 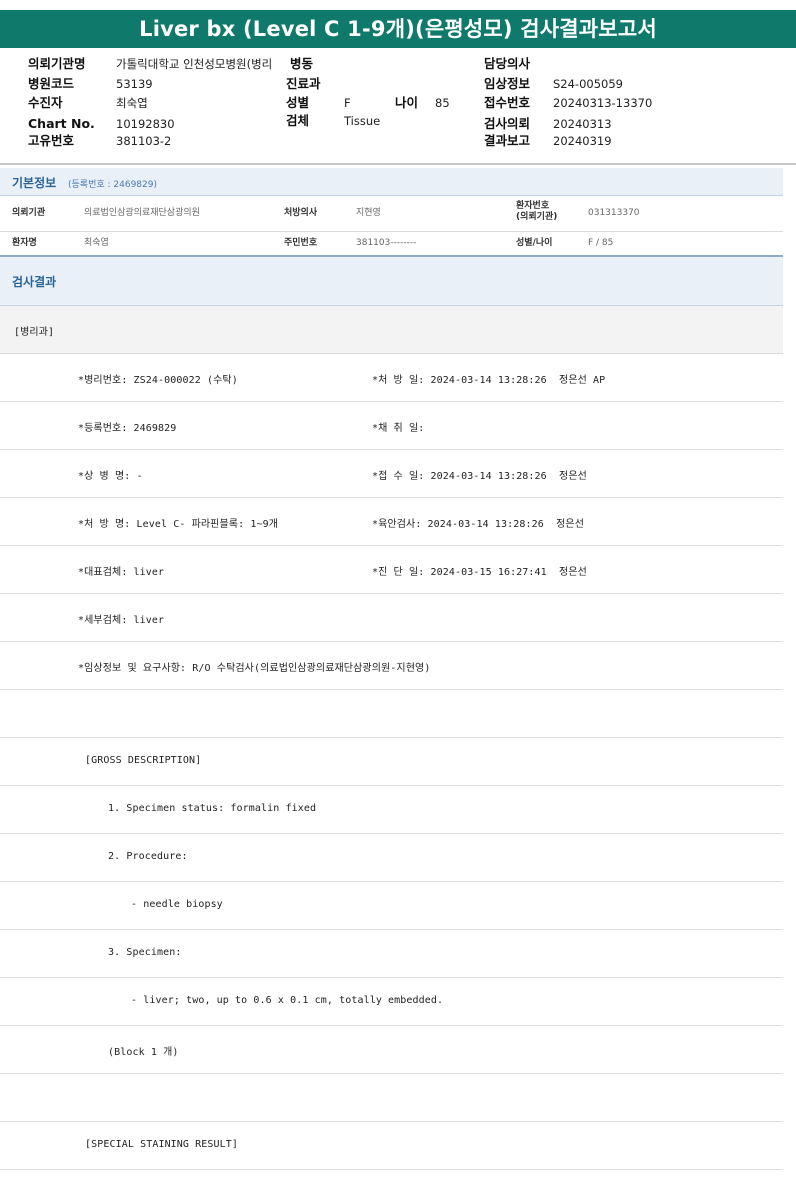 I want to click on clinical-info-label: 임상정보, so click(x=507, y=83).